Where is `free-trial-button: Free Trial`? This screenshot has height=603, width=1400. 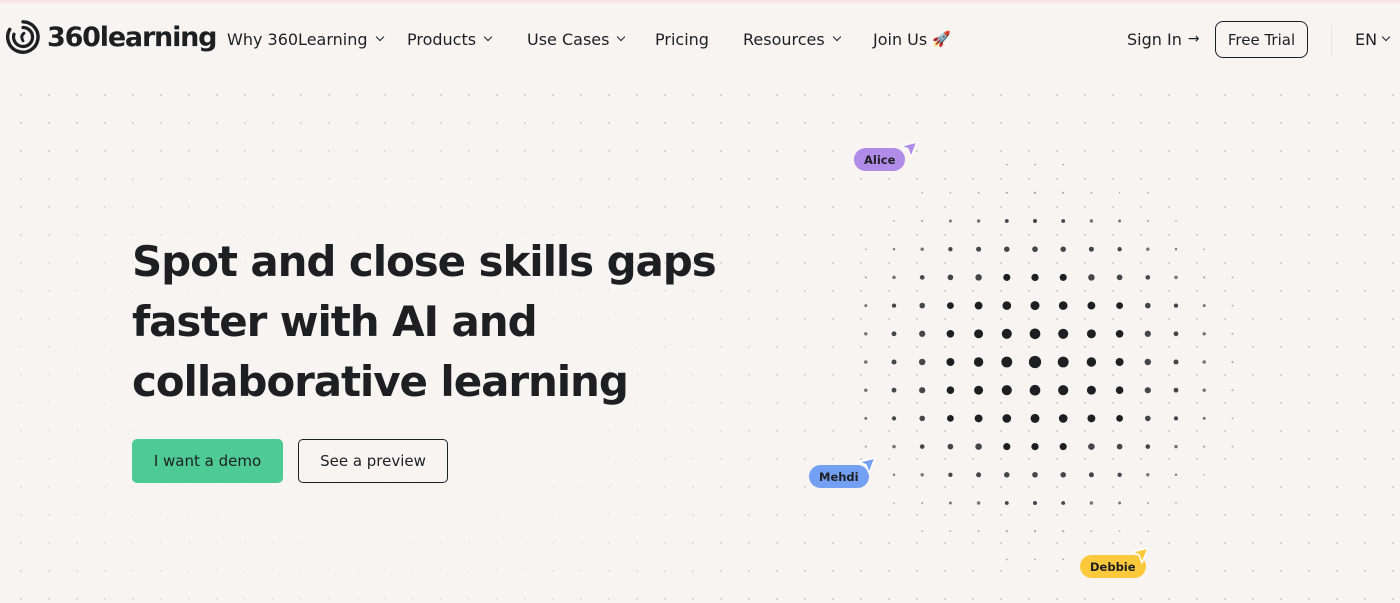 free-trial-button: Free Trial is located at coordinates (1261, 39).